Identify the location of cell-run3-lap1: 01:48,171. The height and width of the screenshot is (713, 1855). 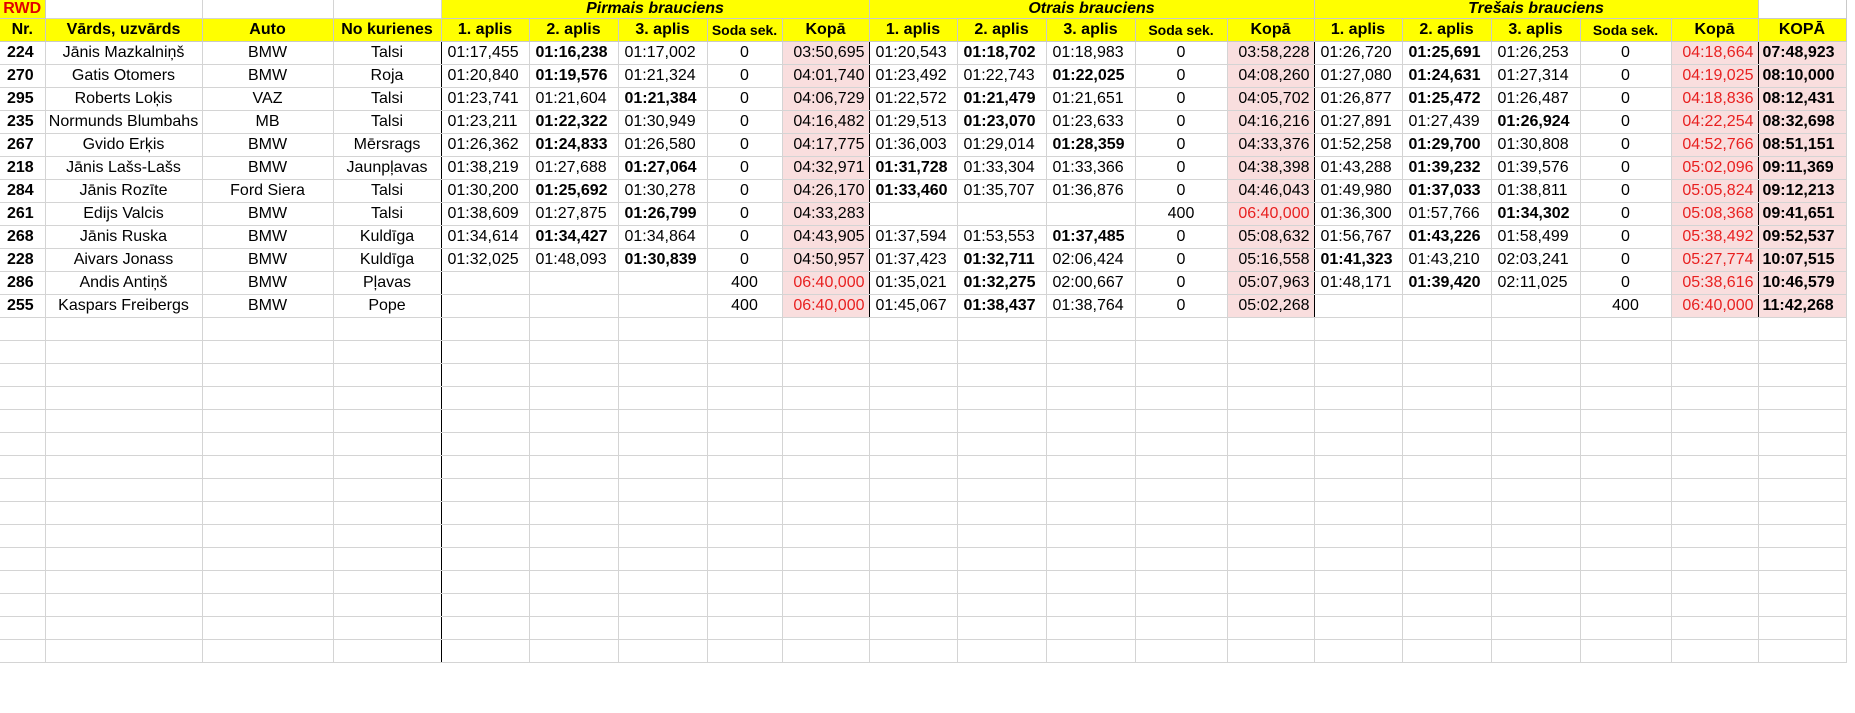
(1358, 283).